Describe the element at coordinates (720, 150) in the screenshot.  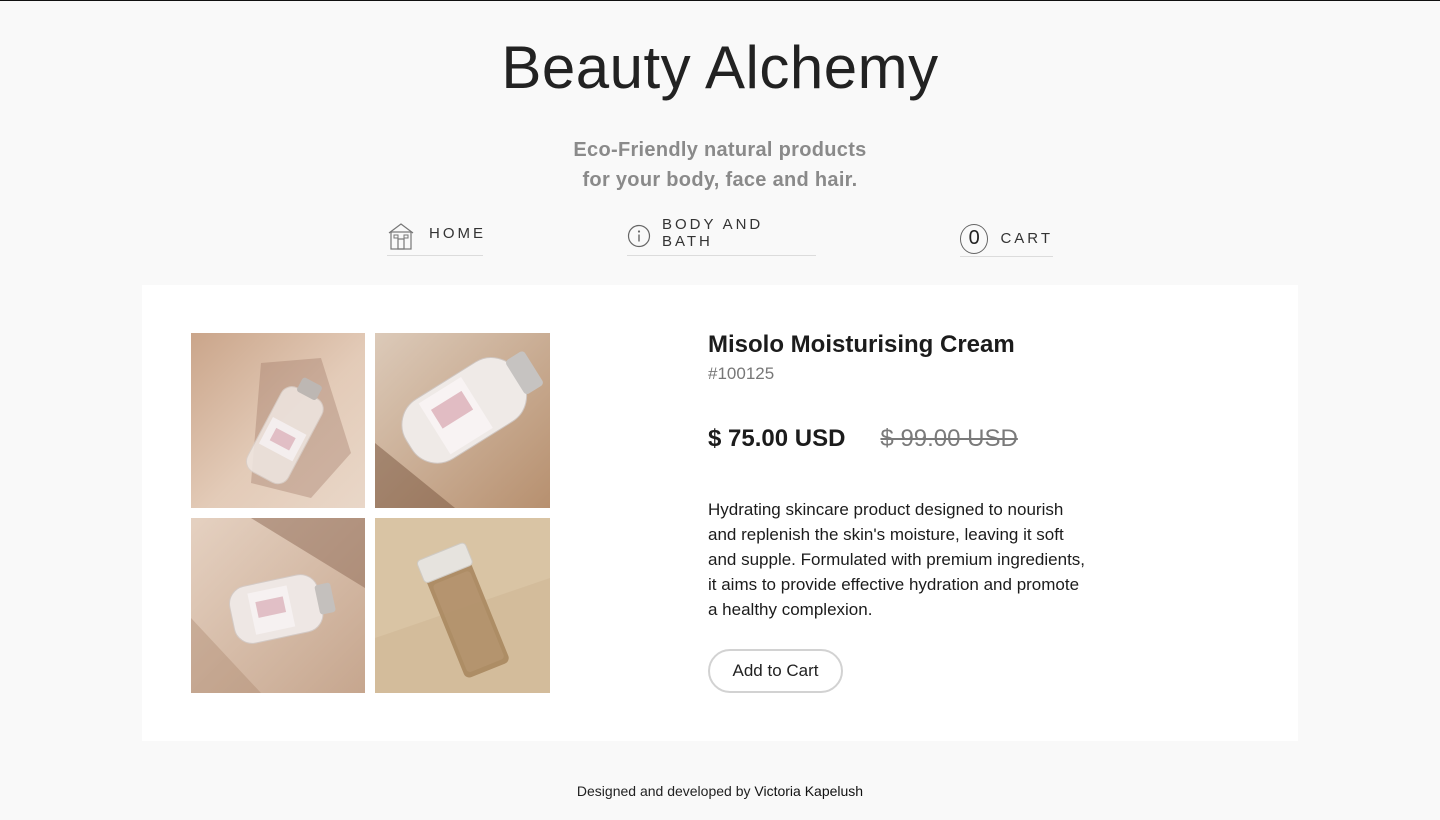
I see `tagline-line-1: Eco-Friendly natural products` at that location.